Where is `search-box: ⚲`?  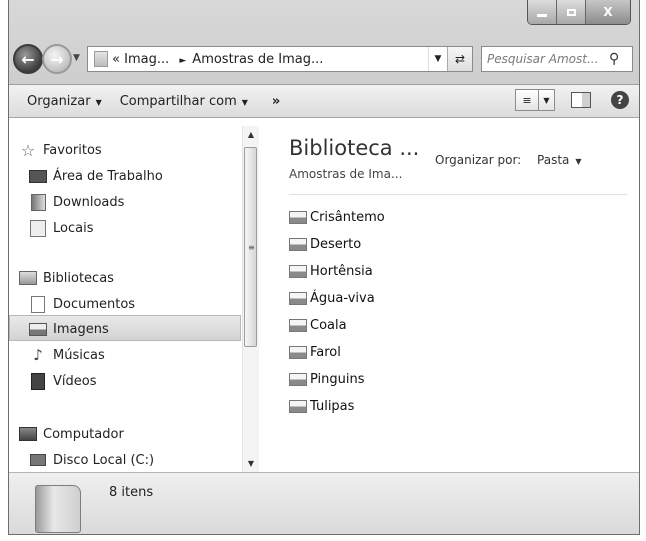 search-box: ⚲ is located at coordinates (557, 59).